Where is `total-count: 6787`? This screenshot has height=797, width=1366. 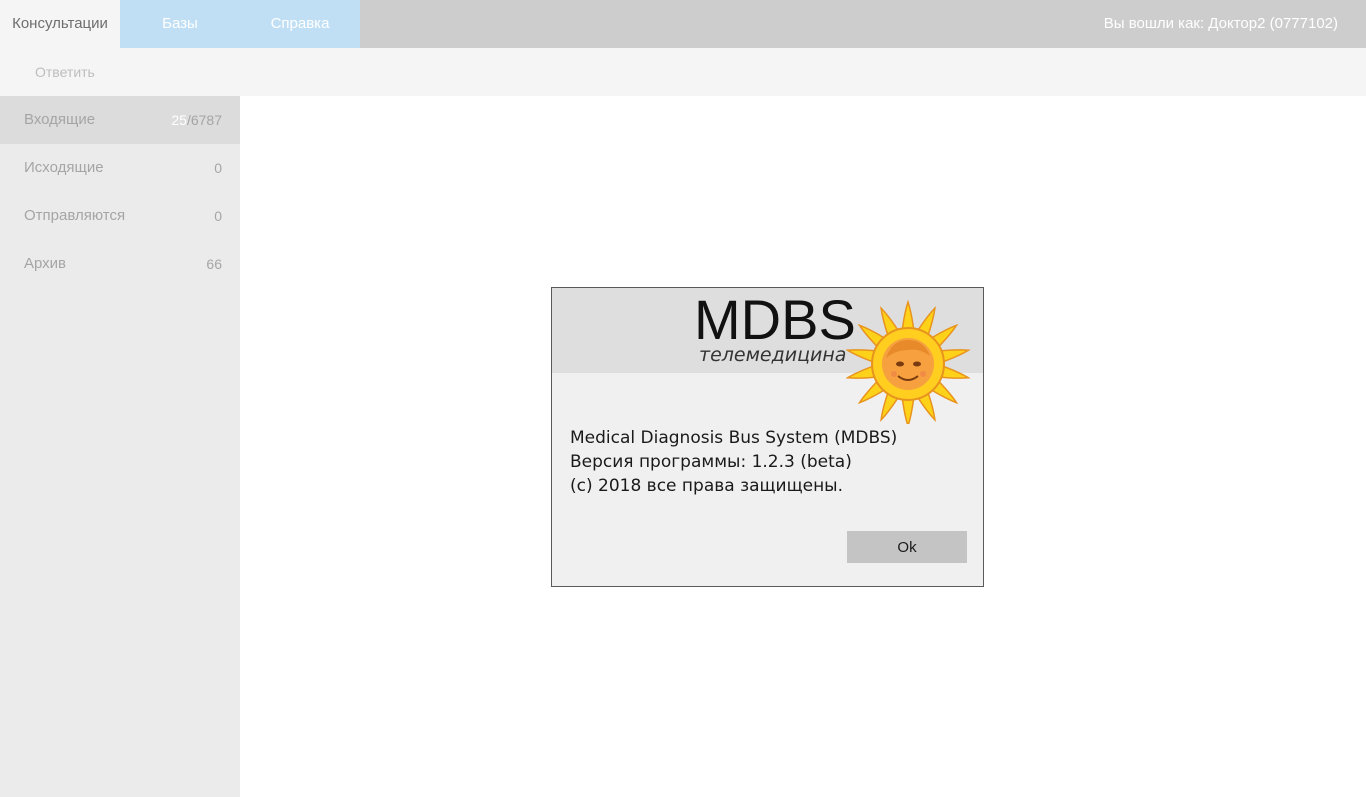
total-count: 6787 is located at coordinates (206, 120).